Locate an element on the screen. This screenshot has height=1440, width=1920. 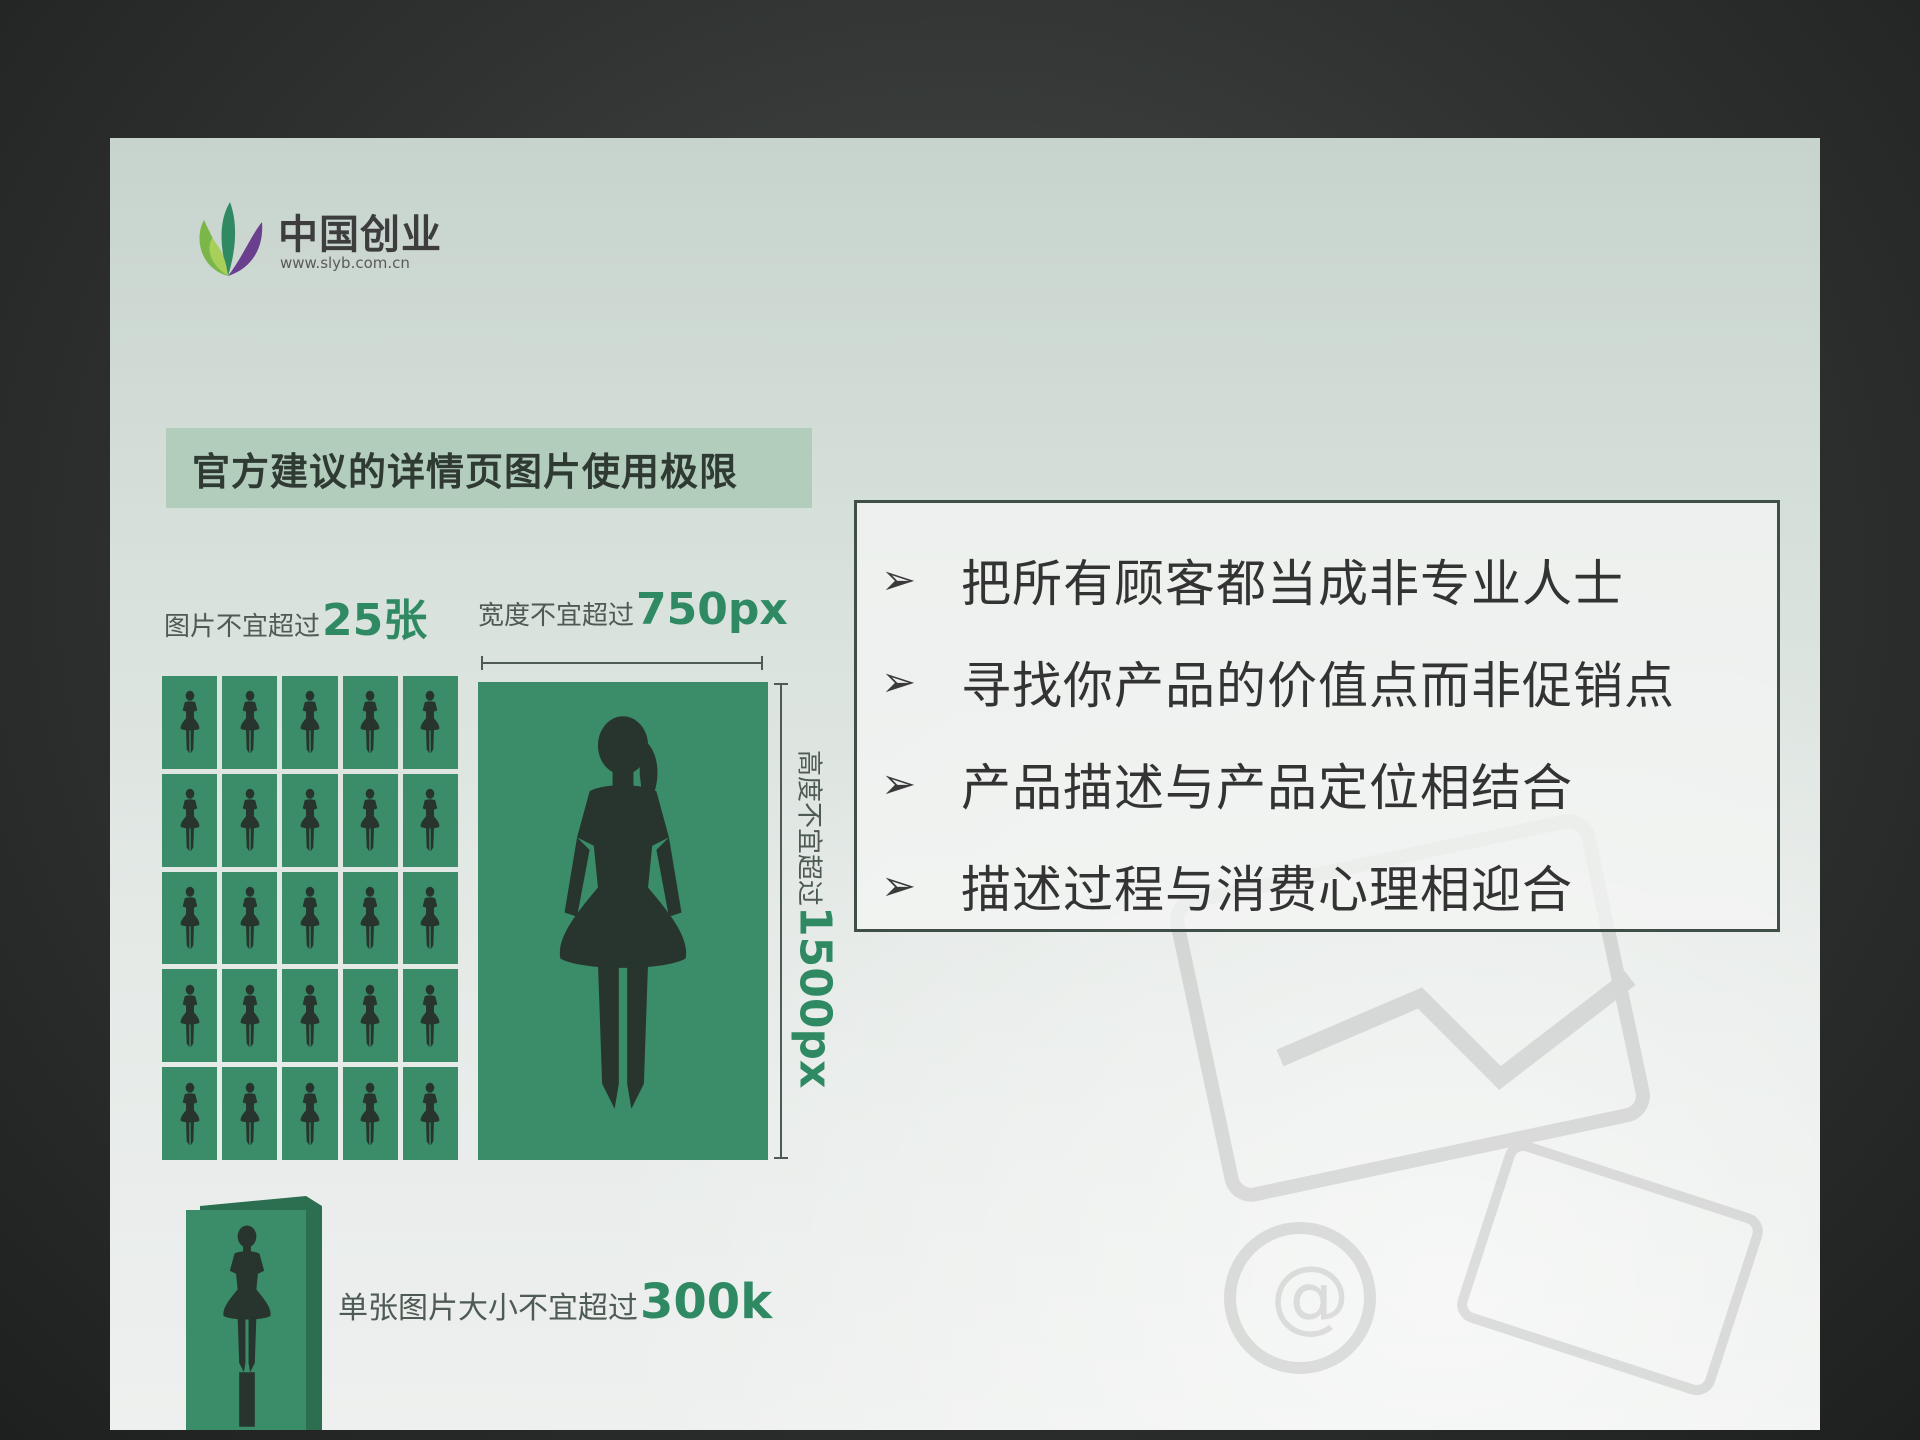
bullet-text: 把所有顾客都当成非专业人士 is located at coordinates (1292, 584).